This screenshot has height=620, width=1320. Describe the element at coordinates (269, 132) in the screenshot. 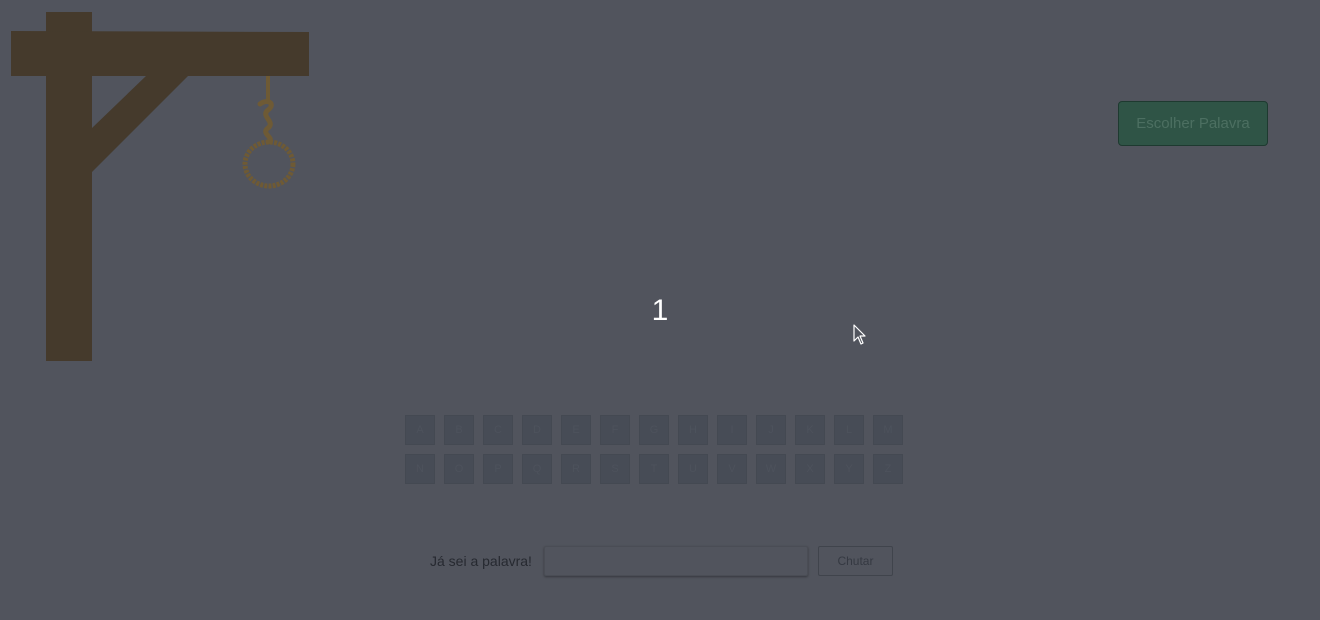

I see `noose-icon` at that location.